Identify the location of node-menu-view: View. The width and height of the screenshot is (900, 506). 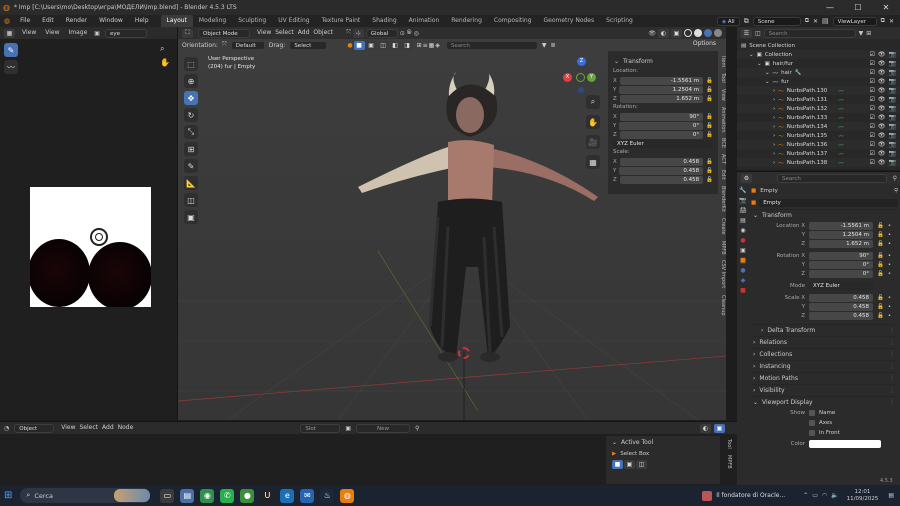
(68, 428).